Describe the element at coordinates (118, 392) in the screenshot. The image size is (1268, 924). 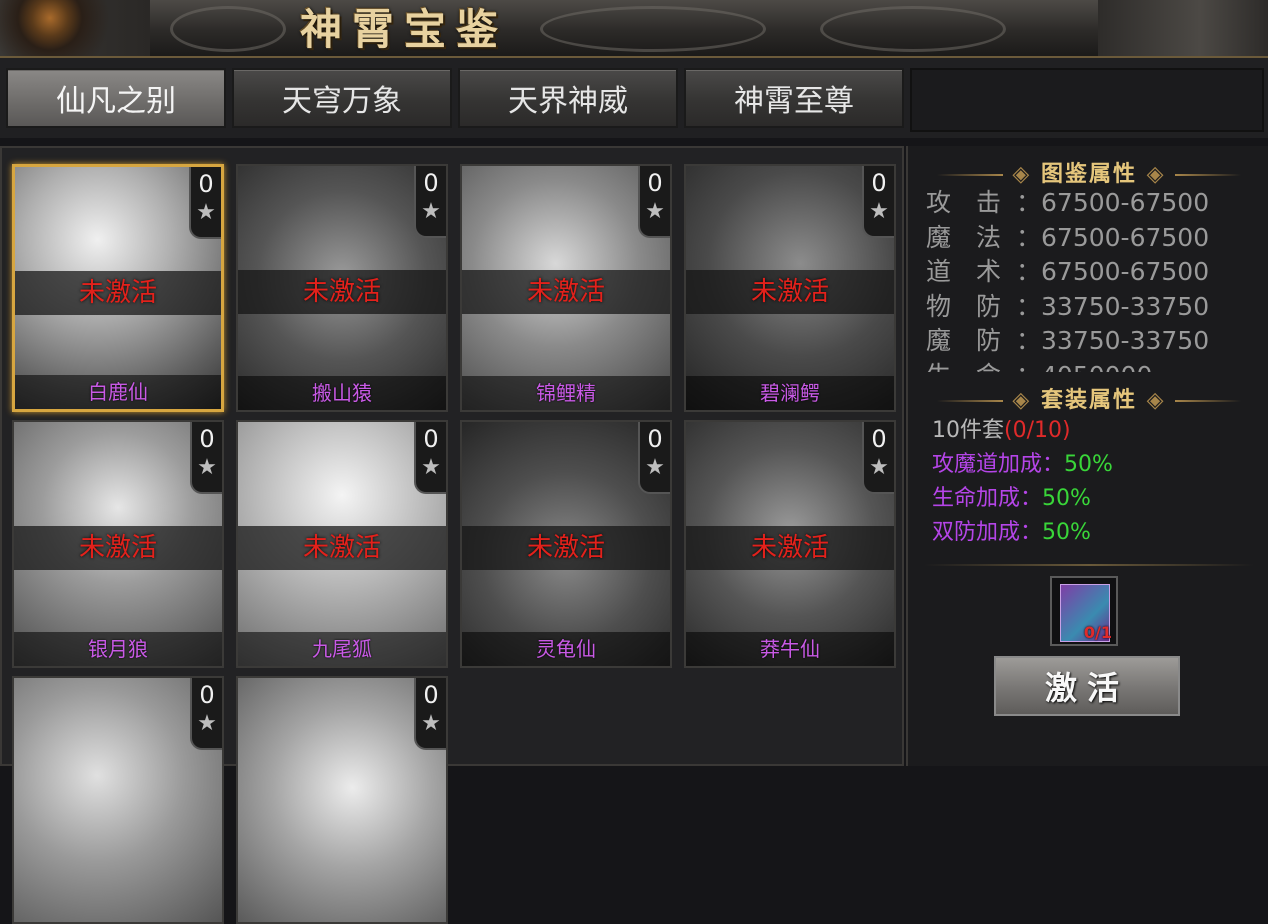
I see `card-name: 白鹿仙` at that location.